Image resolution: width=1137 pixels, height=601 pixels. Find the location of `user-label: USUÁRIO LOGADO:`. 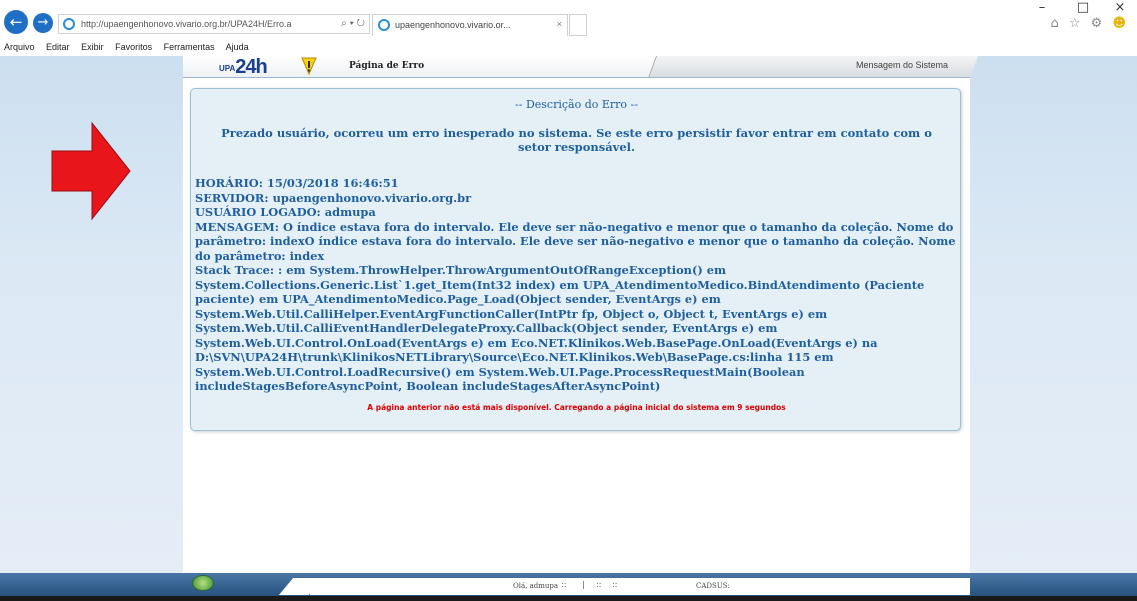

user-label: USUÁRIO LOGADO: is located at coordinates (258, 212).